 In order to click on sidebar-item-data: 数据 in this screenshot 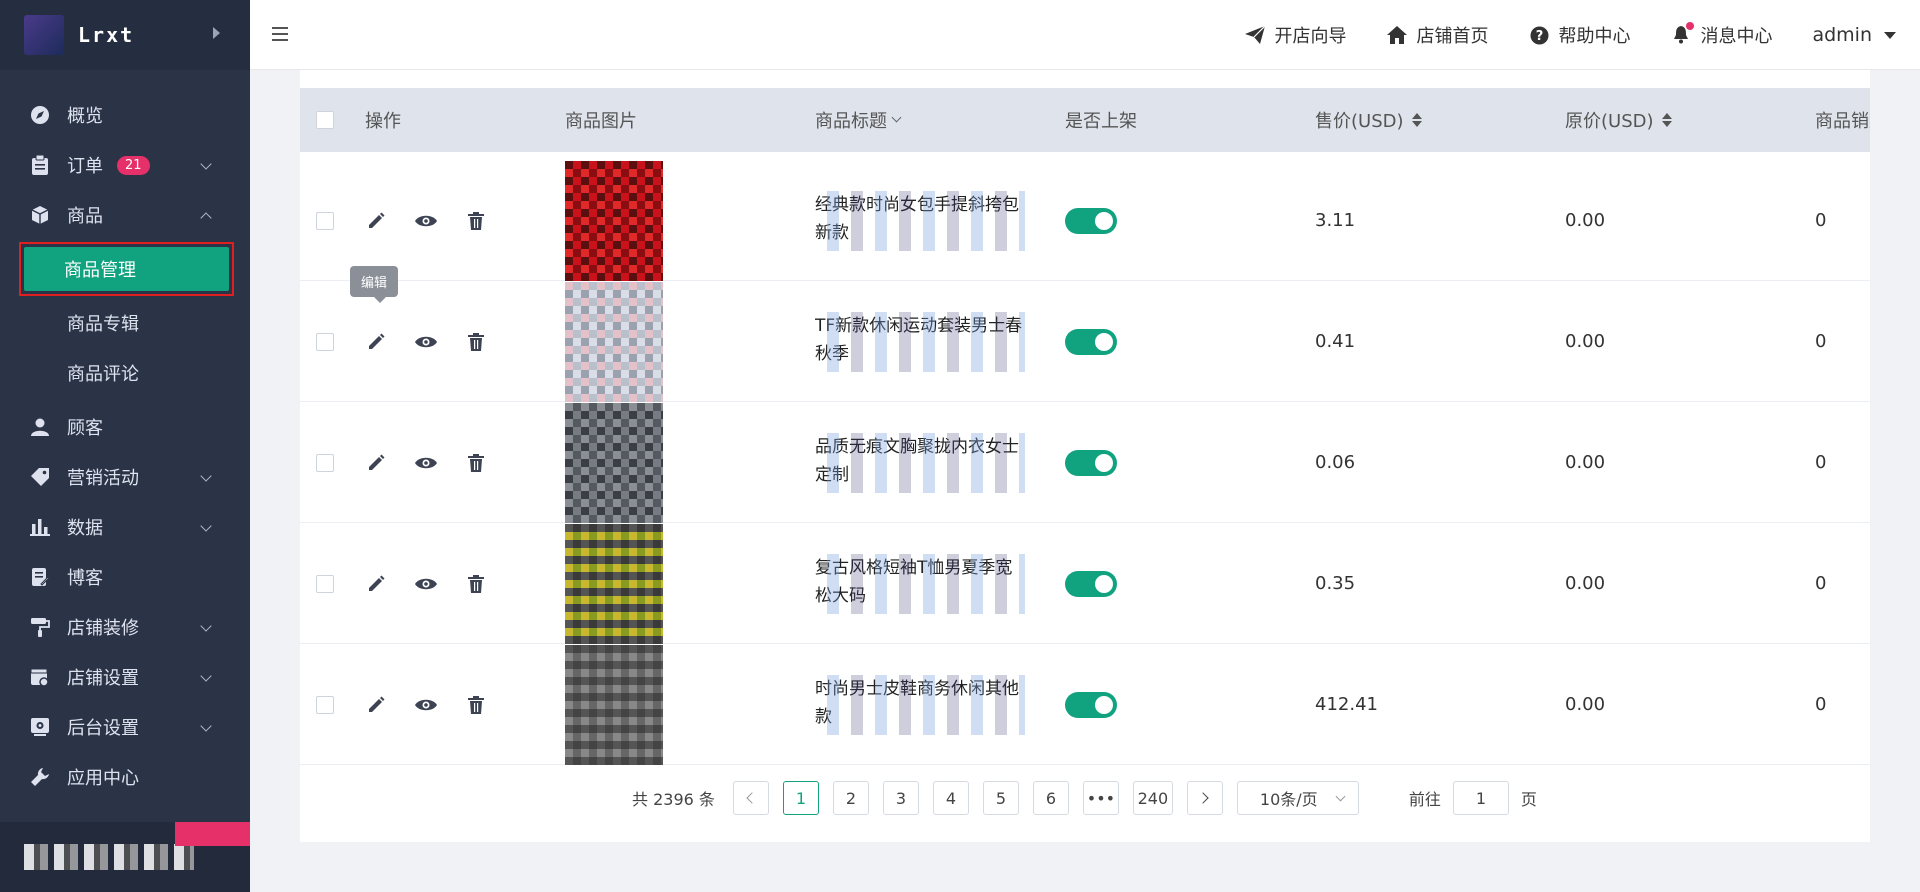, I will do `click(125, 527)`.